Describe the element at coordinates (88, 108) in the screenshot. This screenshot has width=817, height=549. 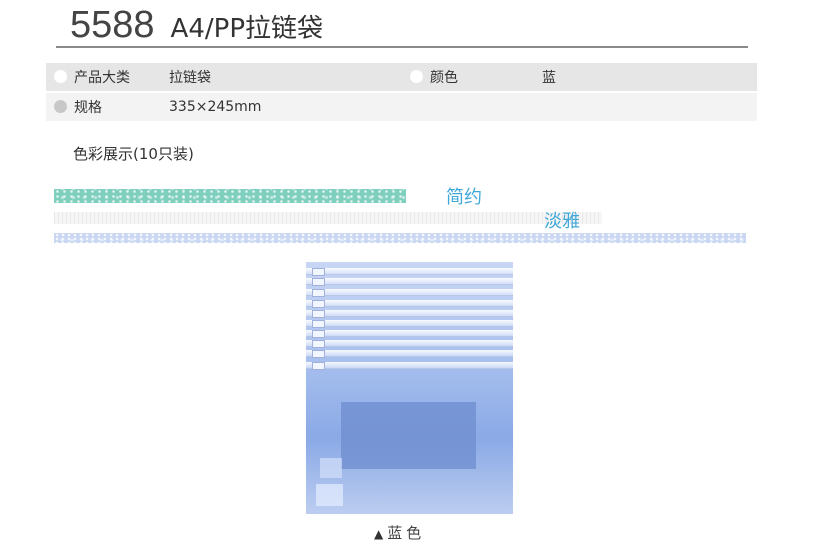
I see `spec-label-size: 规格` at that location.